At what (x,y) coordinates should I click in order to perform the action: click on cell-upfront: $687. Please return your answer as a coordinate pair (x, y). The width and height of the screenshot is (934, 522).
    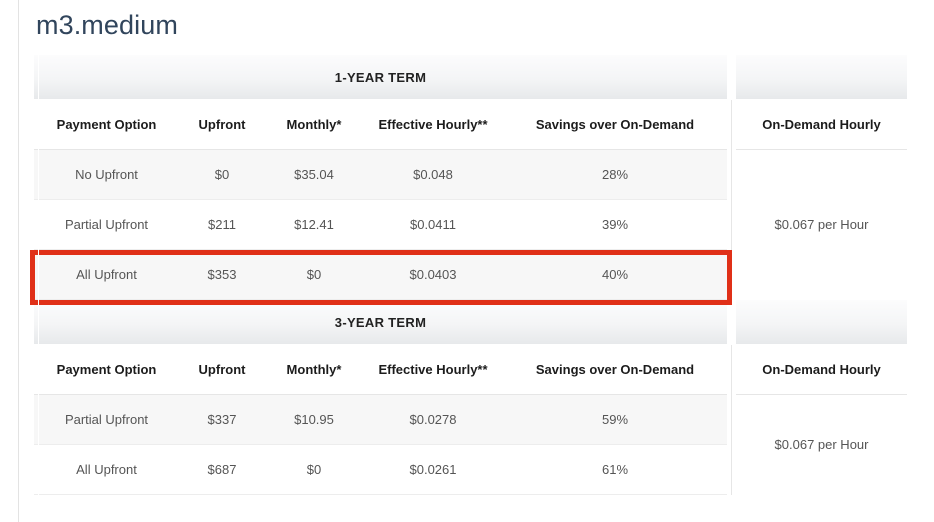
    Looking at the image, I should click on (222, 469).